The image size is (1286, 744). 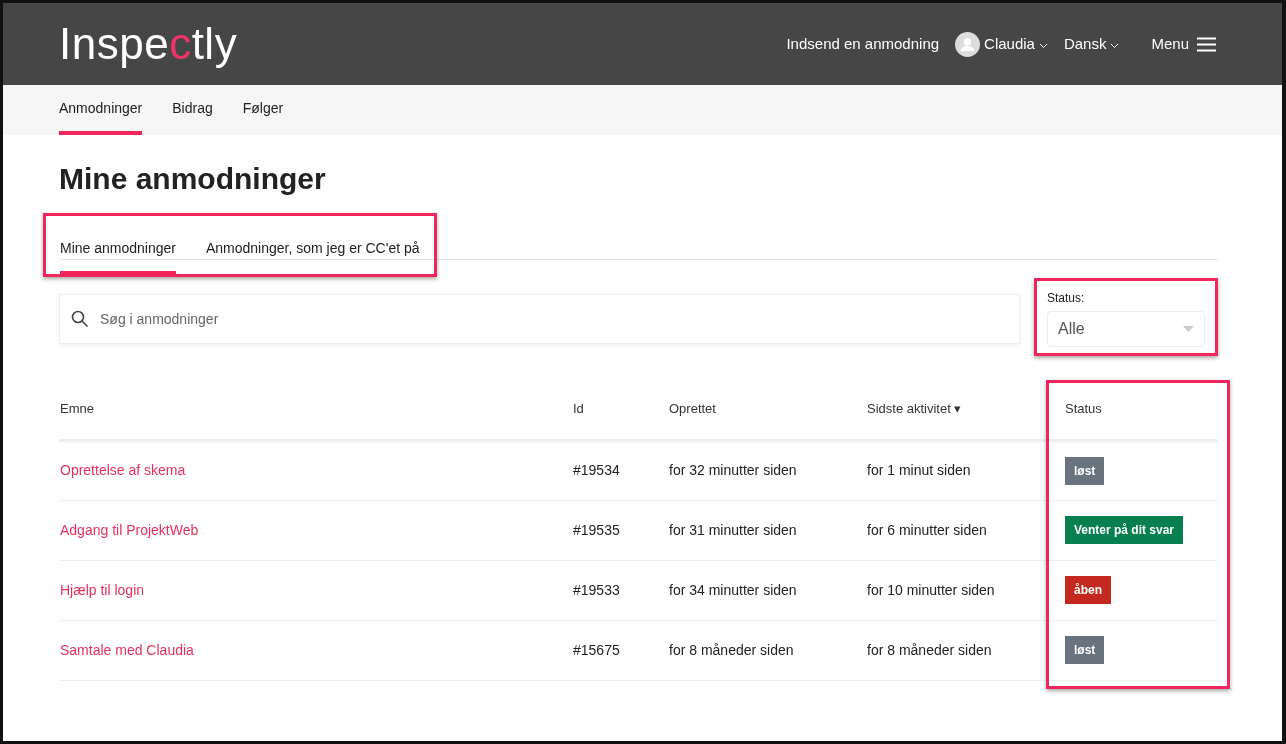 What do you see at coordinates (312, 254) in the screenshot?
I see `tab: Anmodninger, som jeg er CC'et på` at bounding box center [312, 254].